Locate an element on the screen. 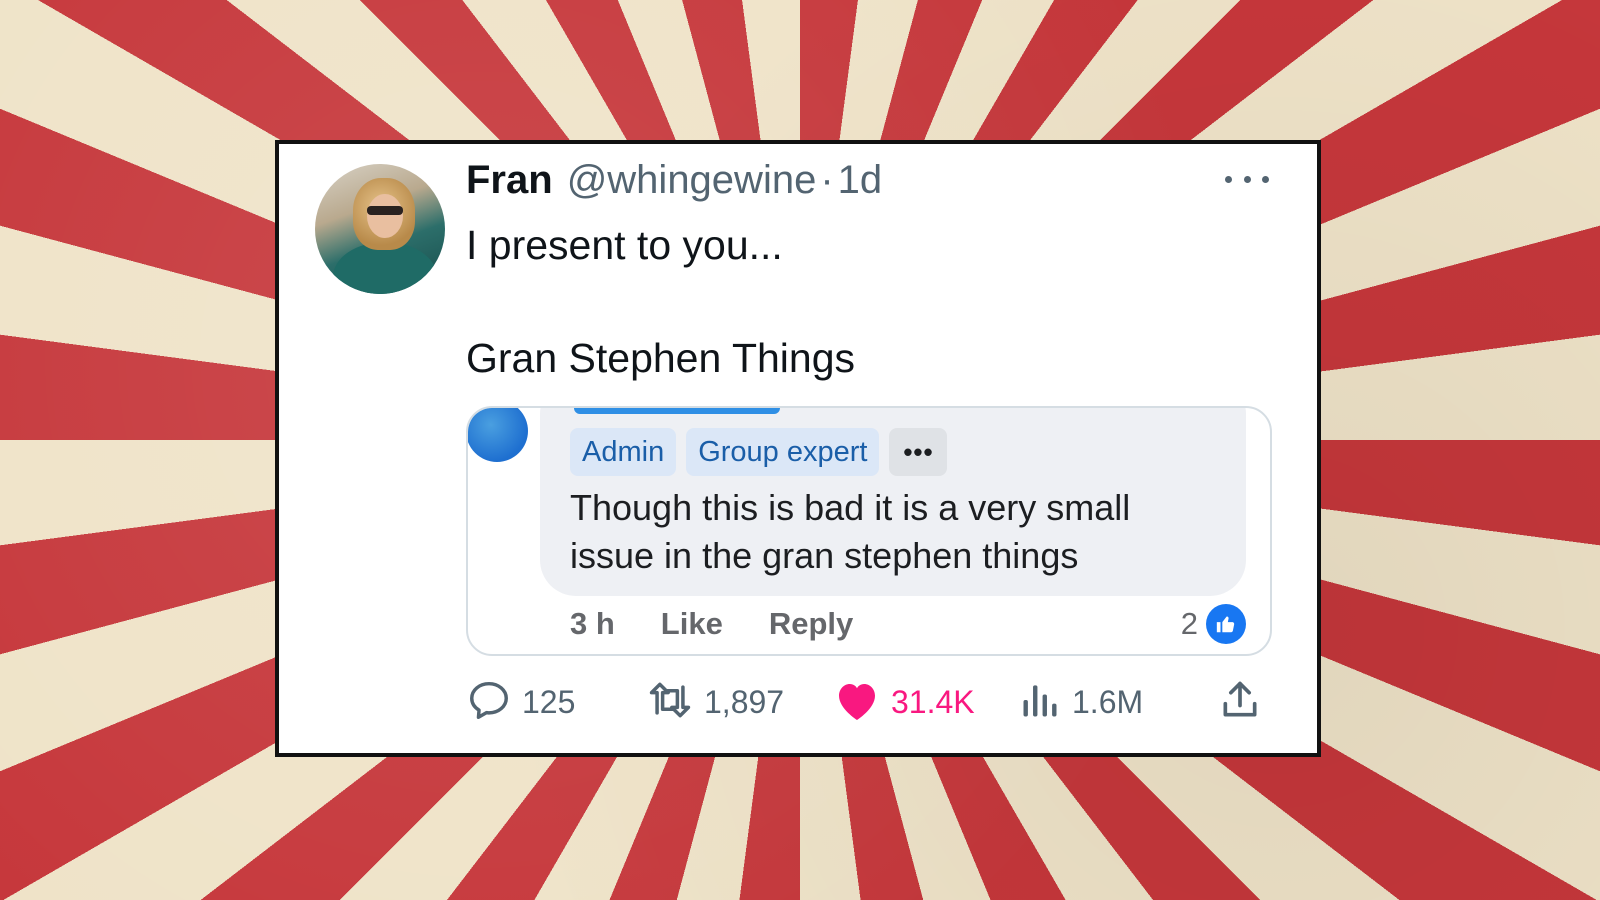 The width and height of the screenshot is (1600, 900). avatar-sunglasses is located at coordinates (385, 210).